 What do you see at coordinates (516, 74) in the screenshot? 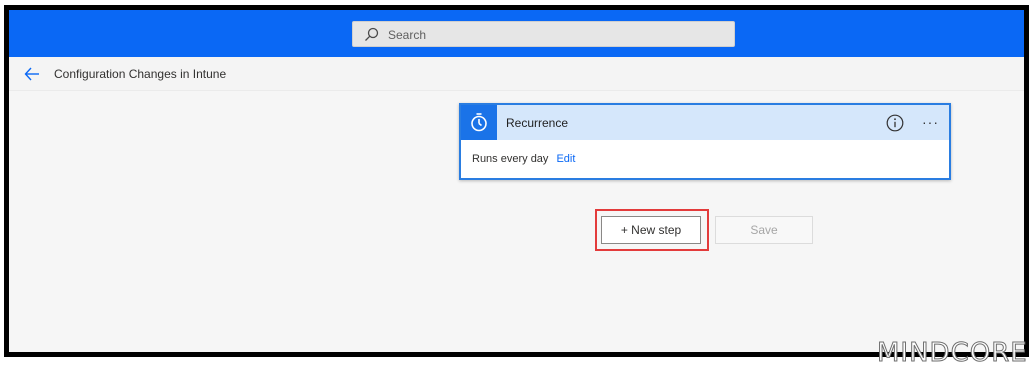
I see `flow-header: Configuration Changes in Intune` at bounding box center [516, 74].